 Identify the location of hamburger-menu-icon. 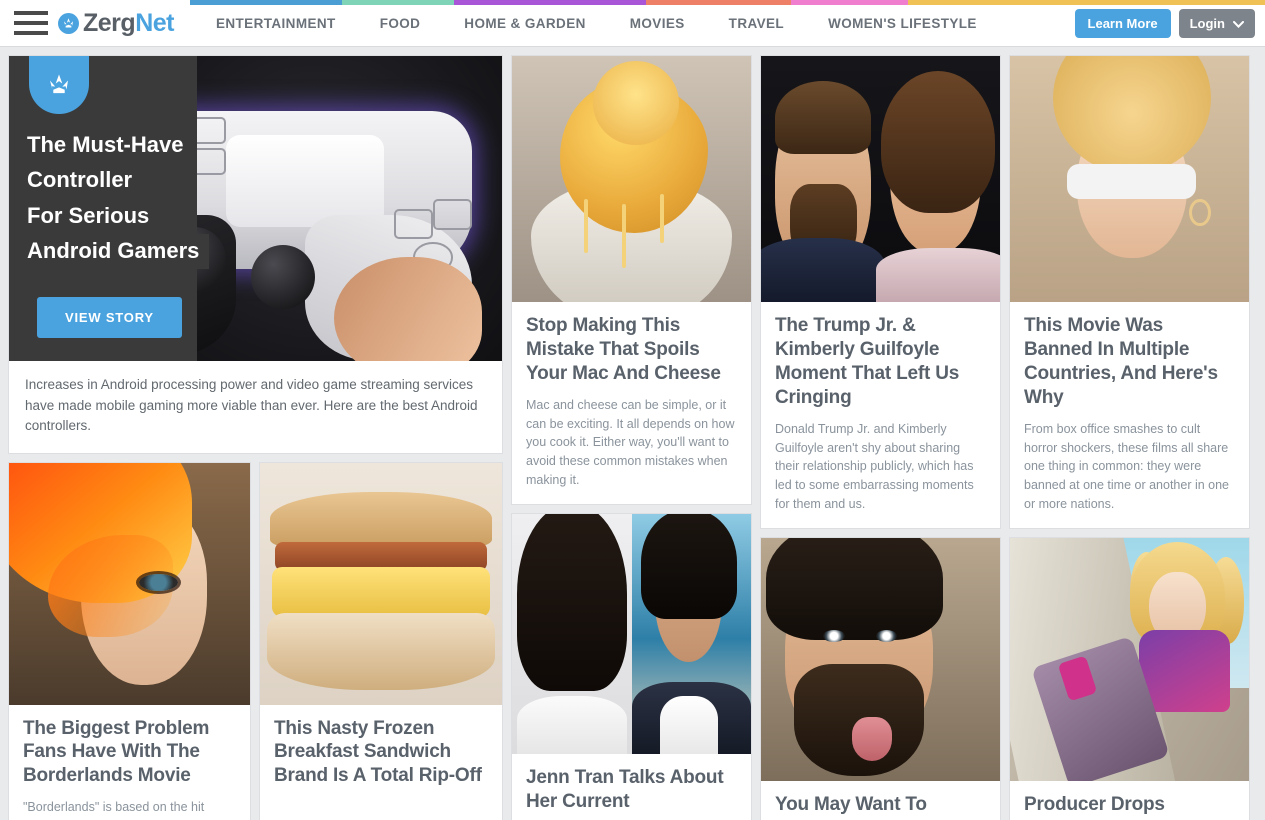
(31, 23).